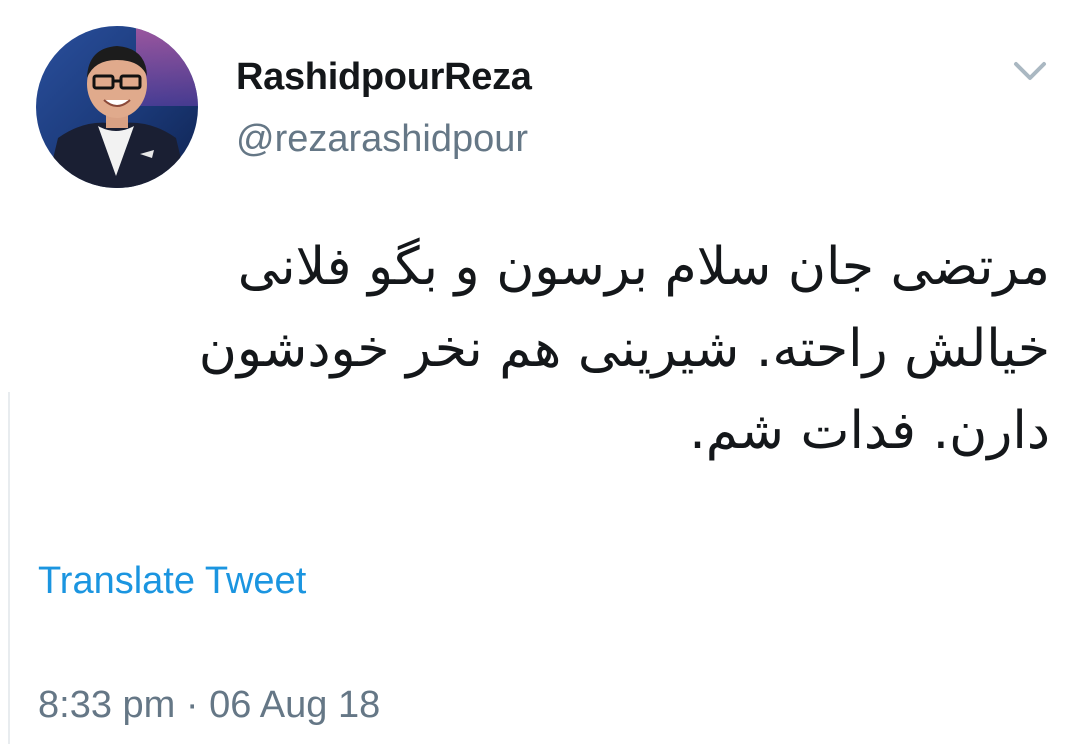 The width and height of the screenshot is (1080, 744). What do you see at coordinates (382, 139) in the screenshot?
I see `username-handle: @rezarashidpour` at bounding box center [382, 139].